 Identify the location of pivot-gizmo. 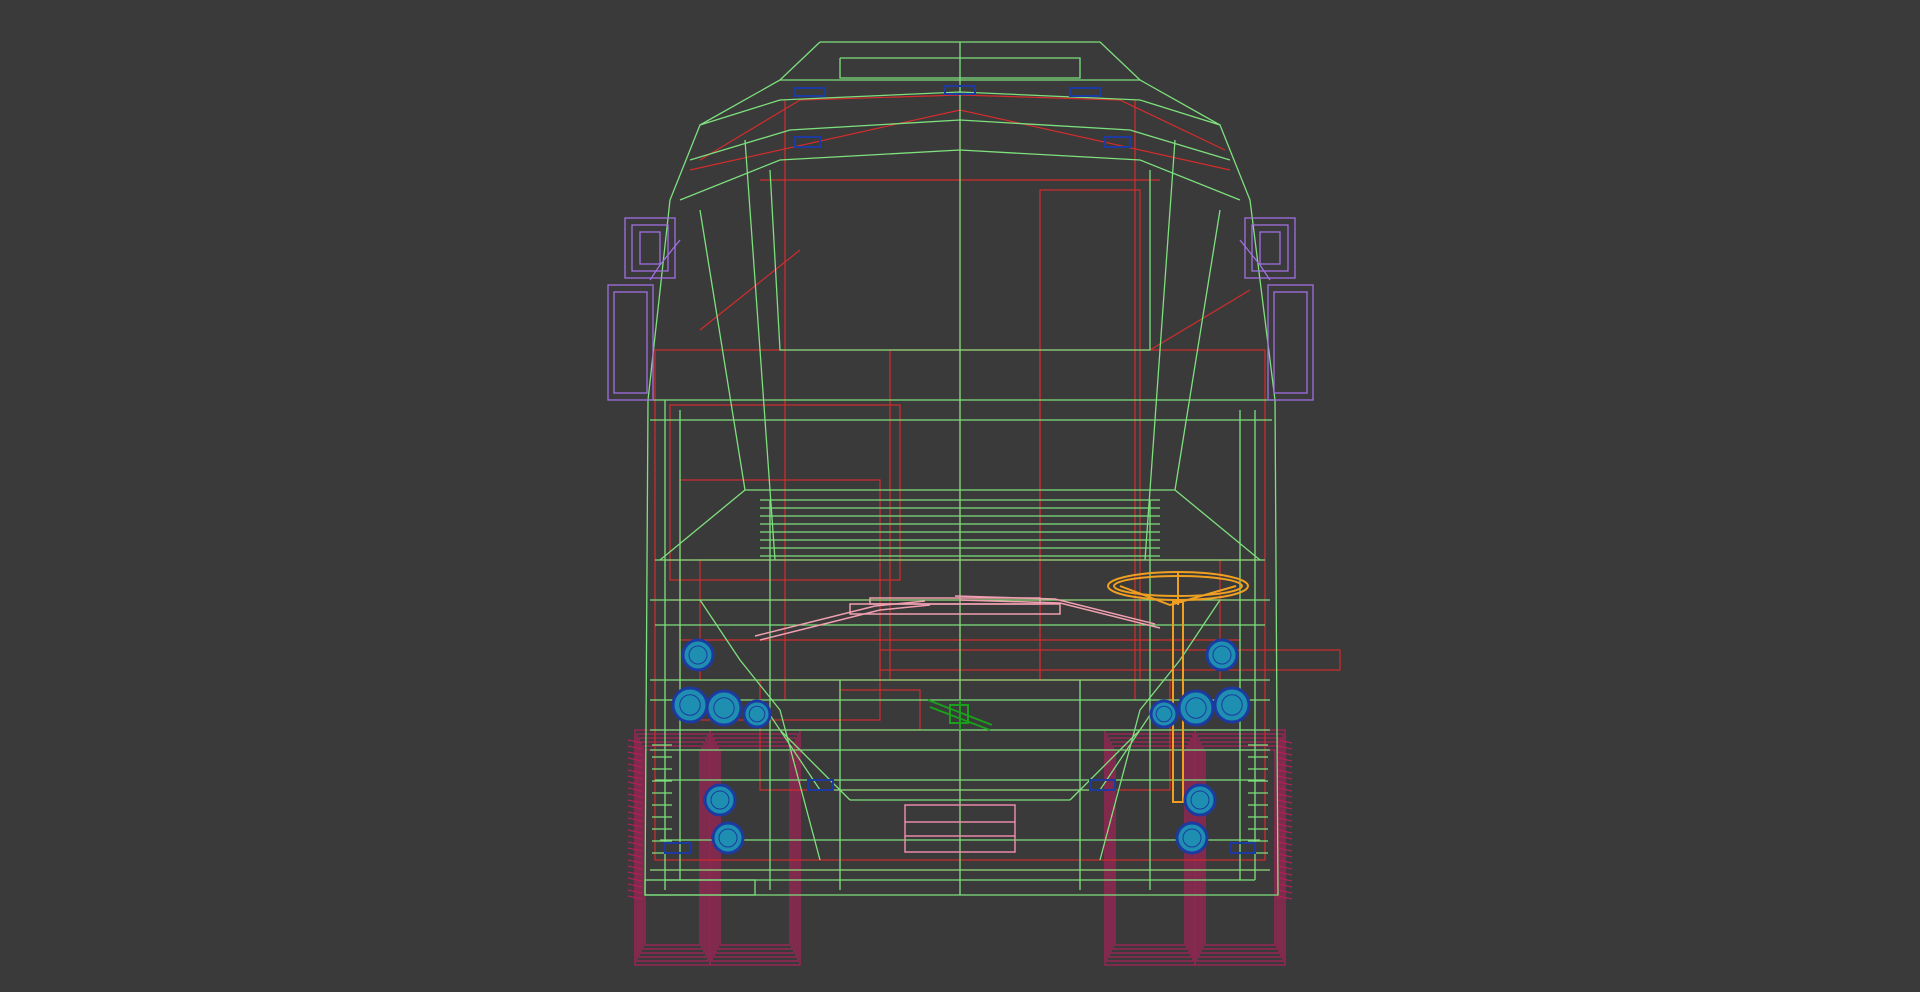
(960, 715).